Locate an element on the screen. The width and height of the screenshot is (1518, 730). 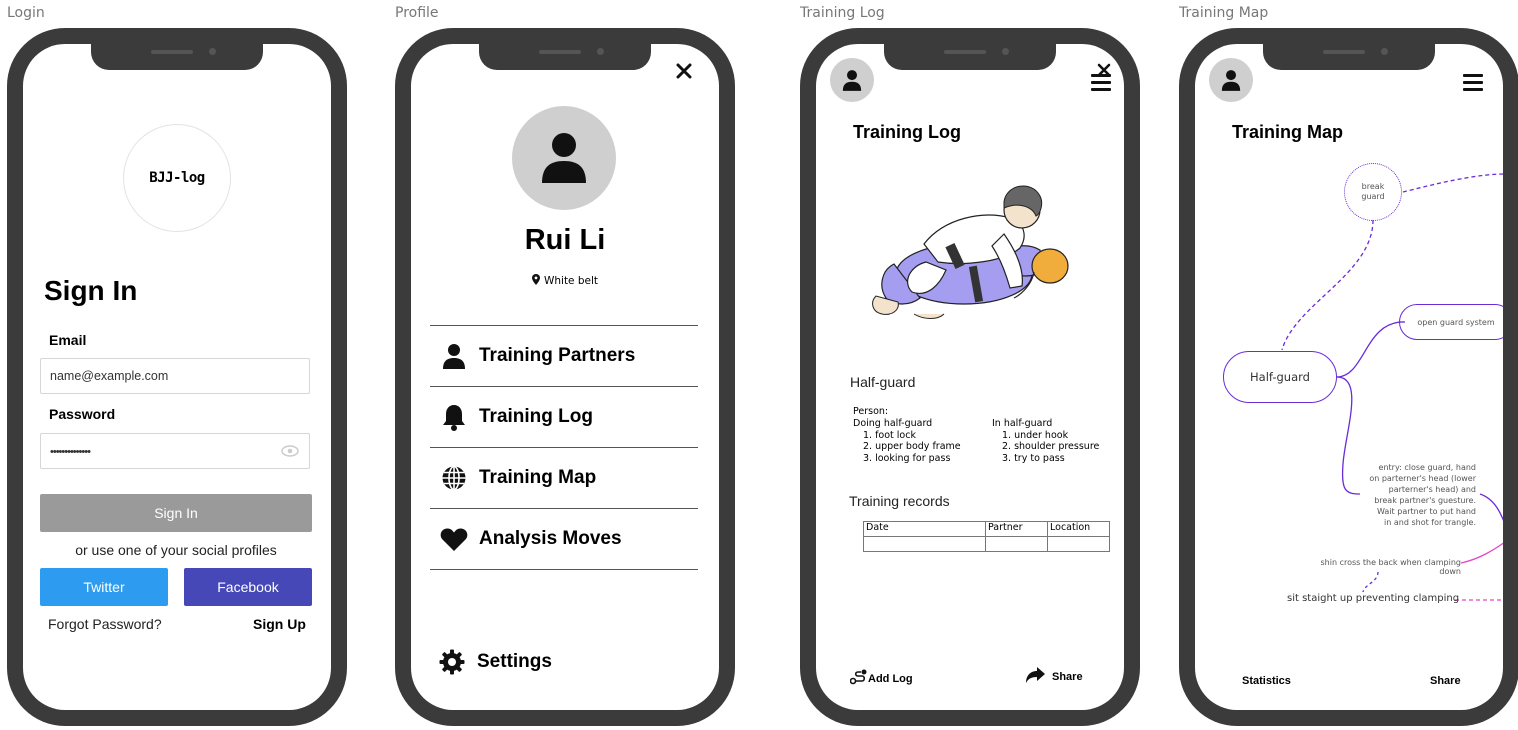
list-item: 2. upper body frame is located at coordinates (912, 447).